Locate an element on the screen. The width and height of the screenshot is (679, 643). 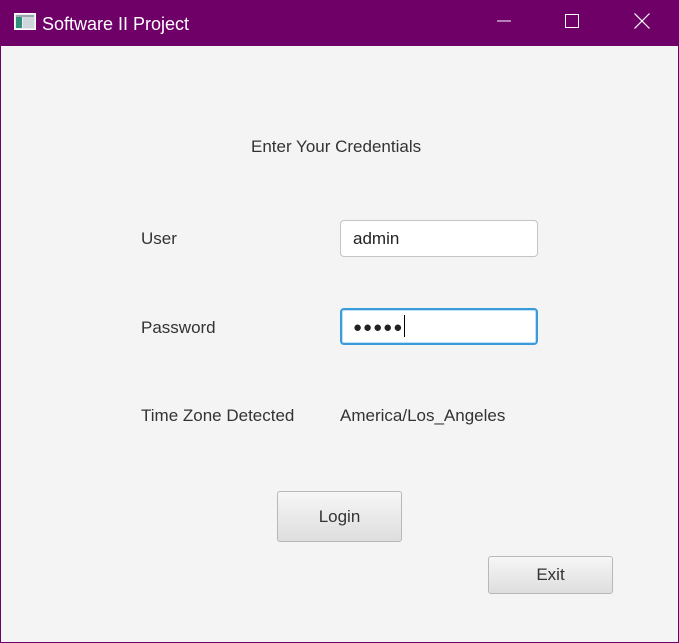
minimize-button is located at coordinates (504, 23).